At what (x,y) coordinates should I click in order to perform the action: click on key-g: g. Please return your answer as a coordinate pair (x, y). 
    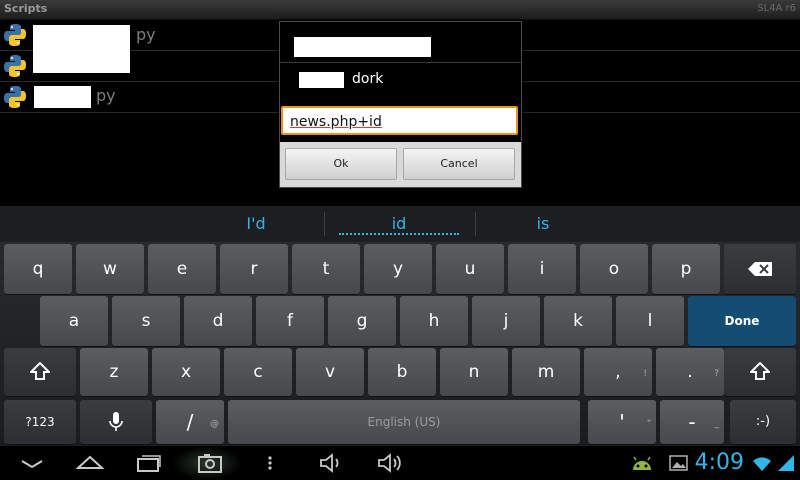
    Looking at the image, I should click on (362, 321).